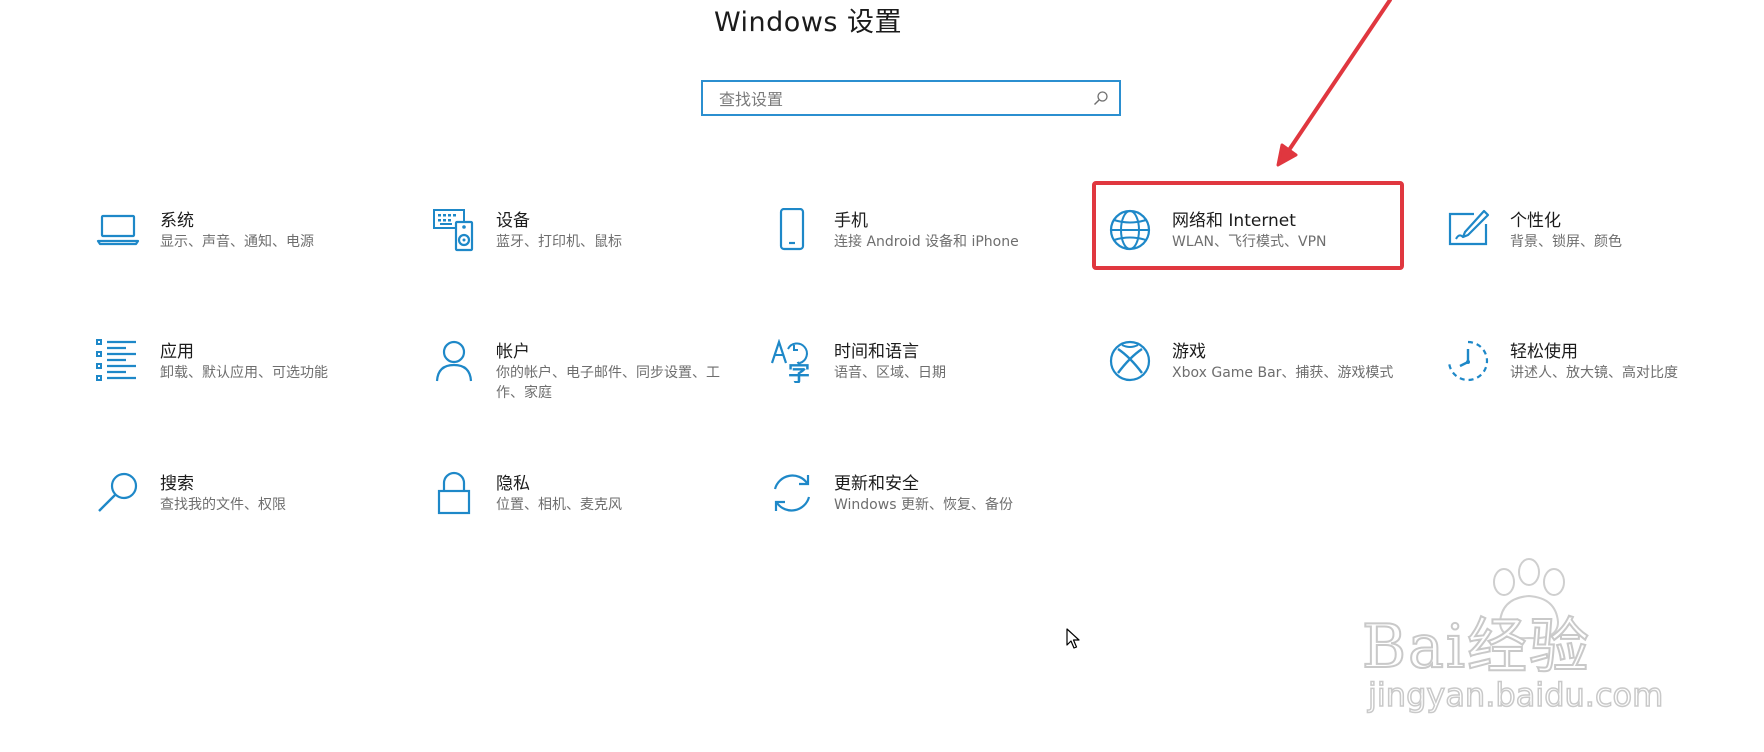 The width and height of the screenshot is (1764, 752). I want to click on time-language-icon: 字, so click(790, 361).